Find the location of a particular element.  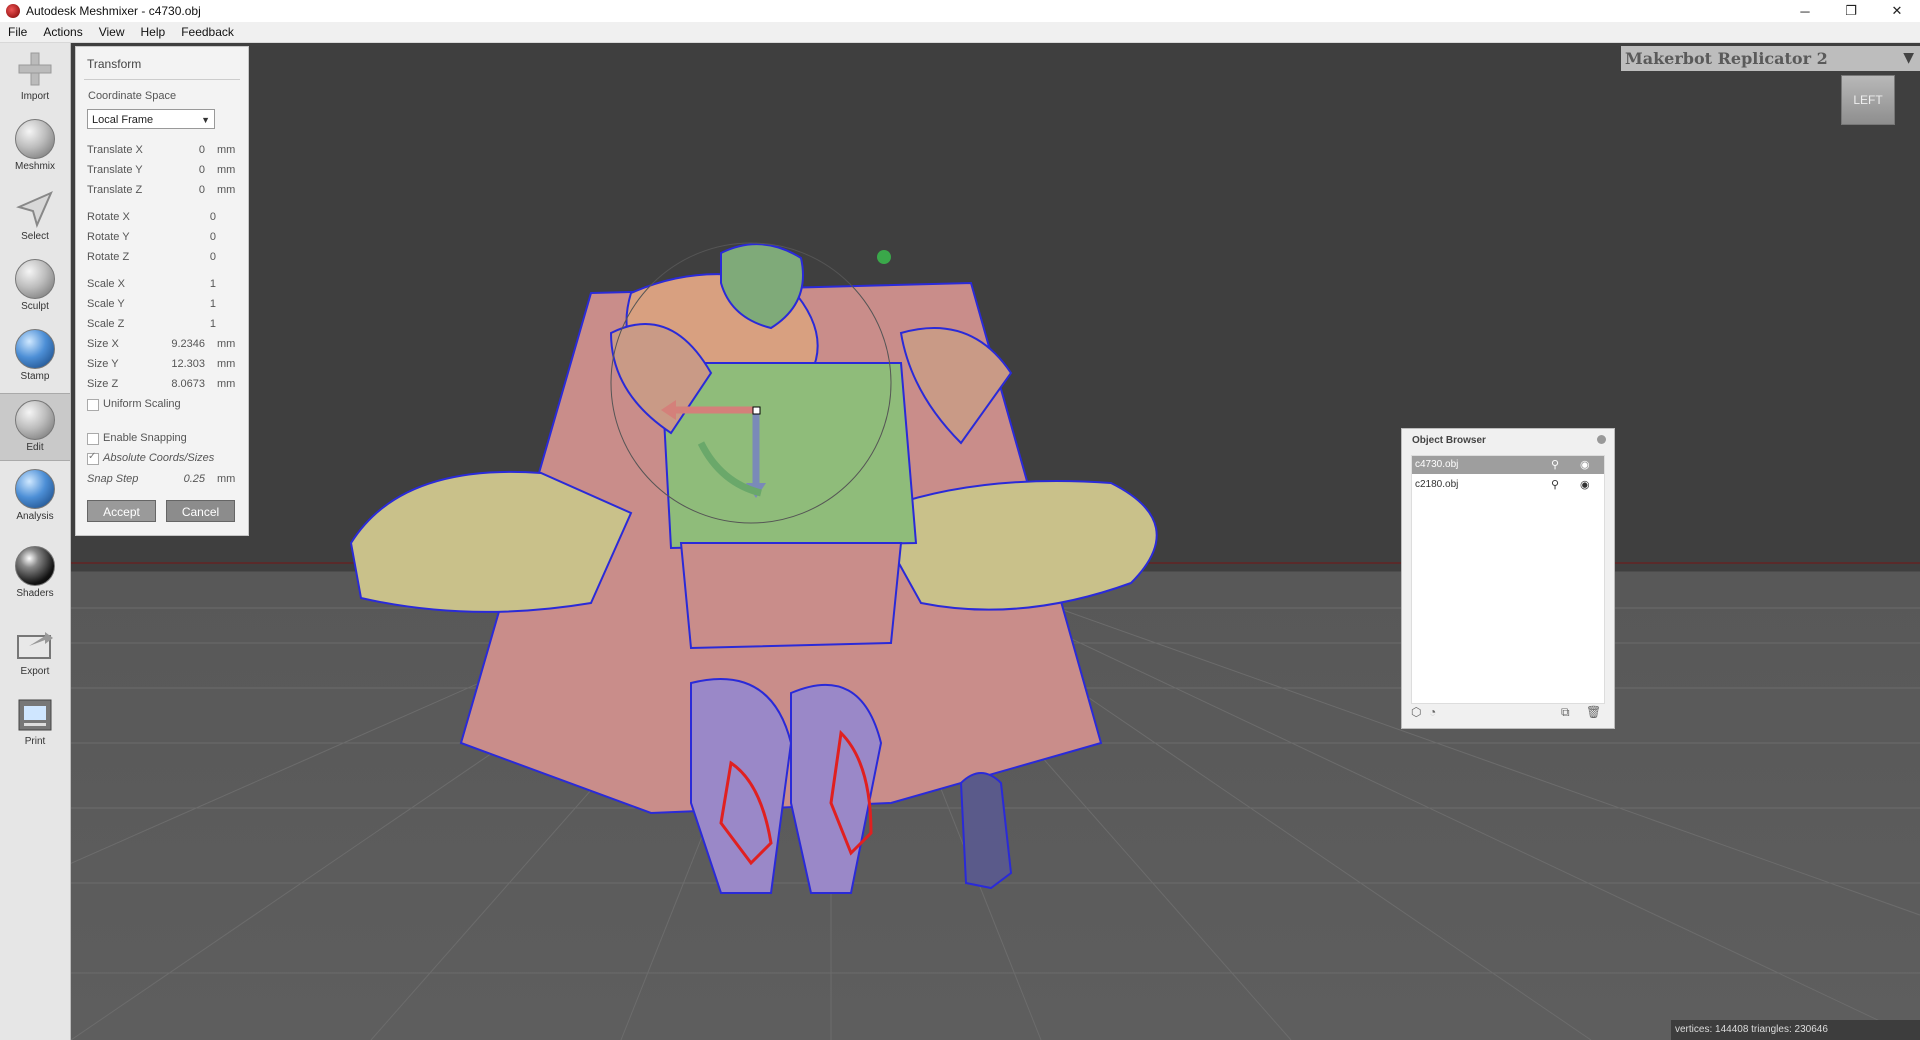

tool-label: Edit is located at coordinates (35, 447).